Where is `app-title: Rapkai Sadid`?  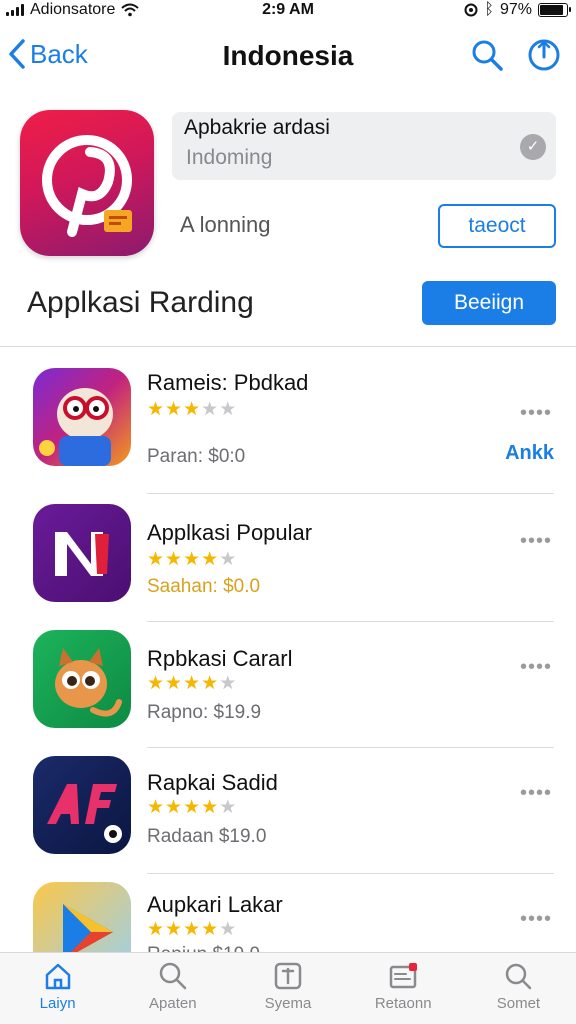 app-title: Rapkai Sadid is located at coordinates (212, 782).